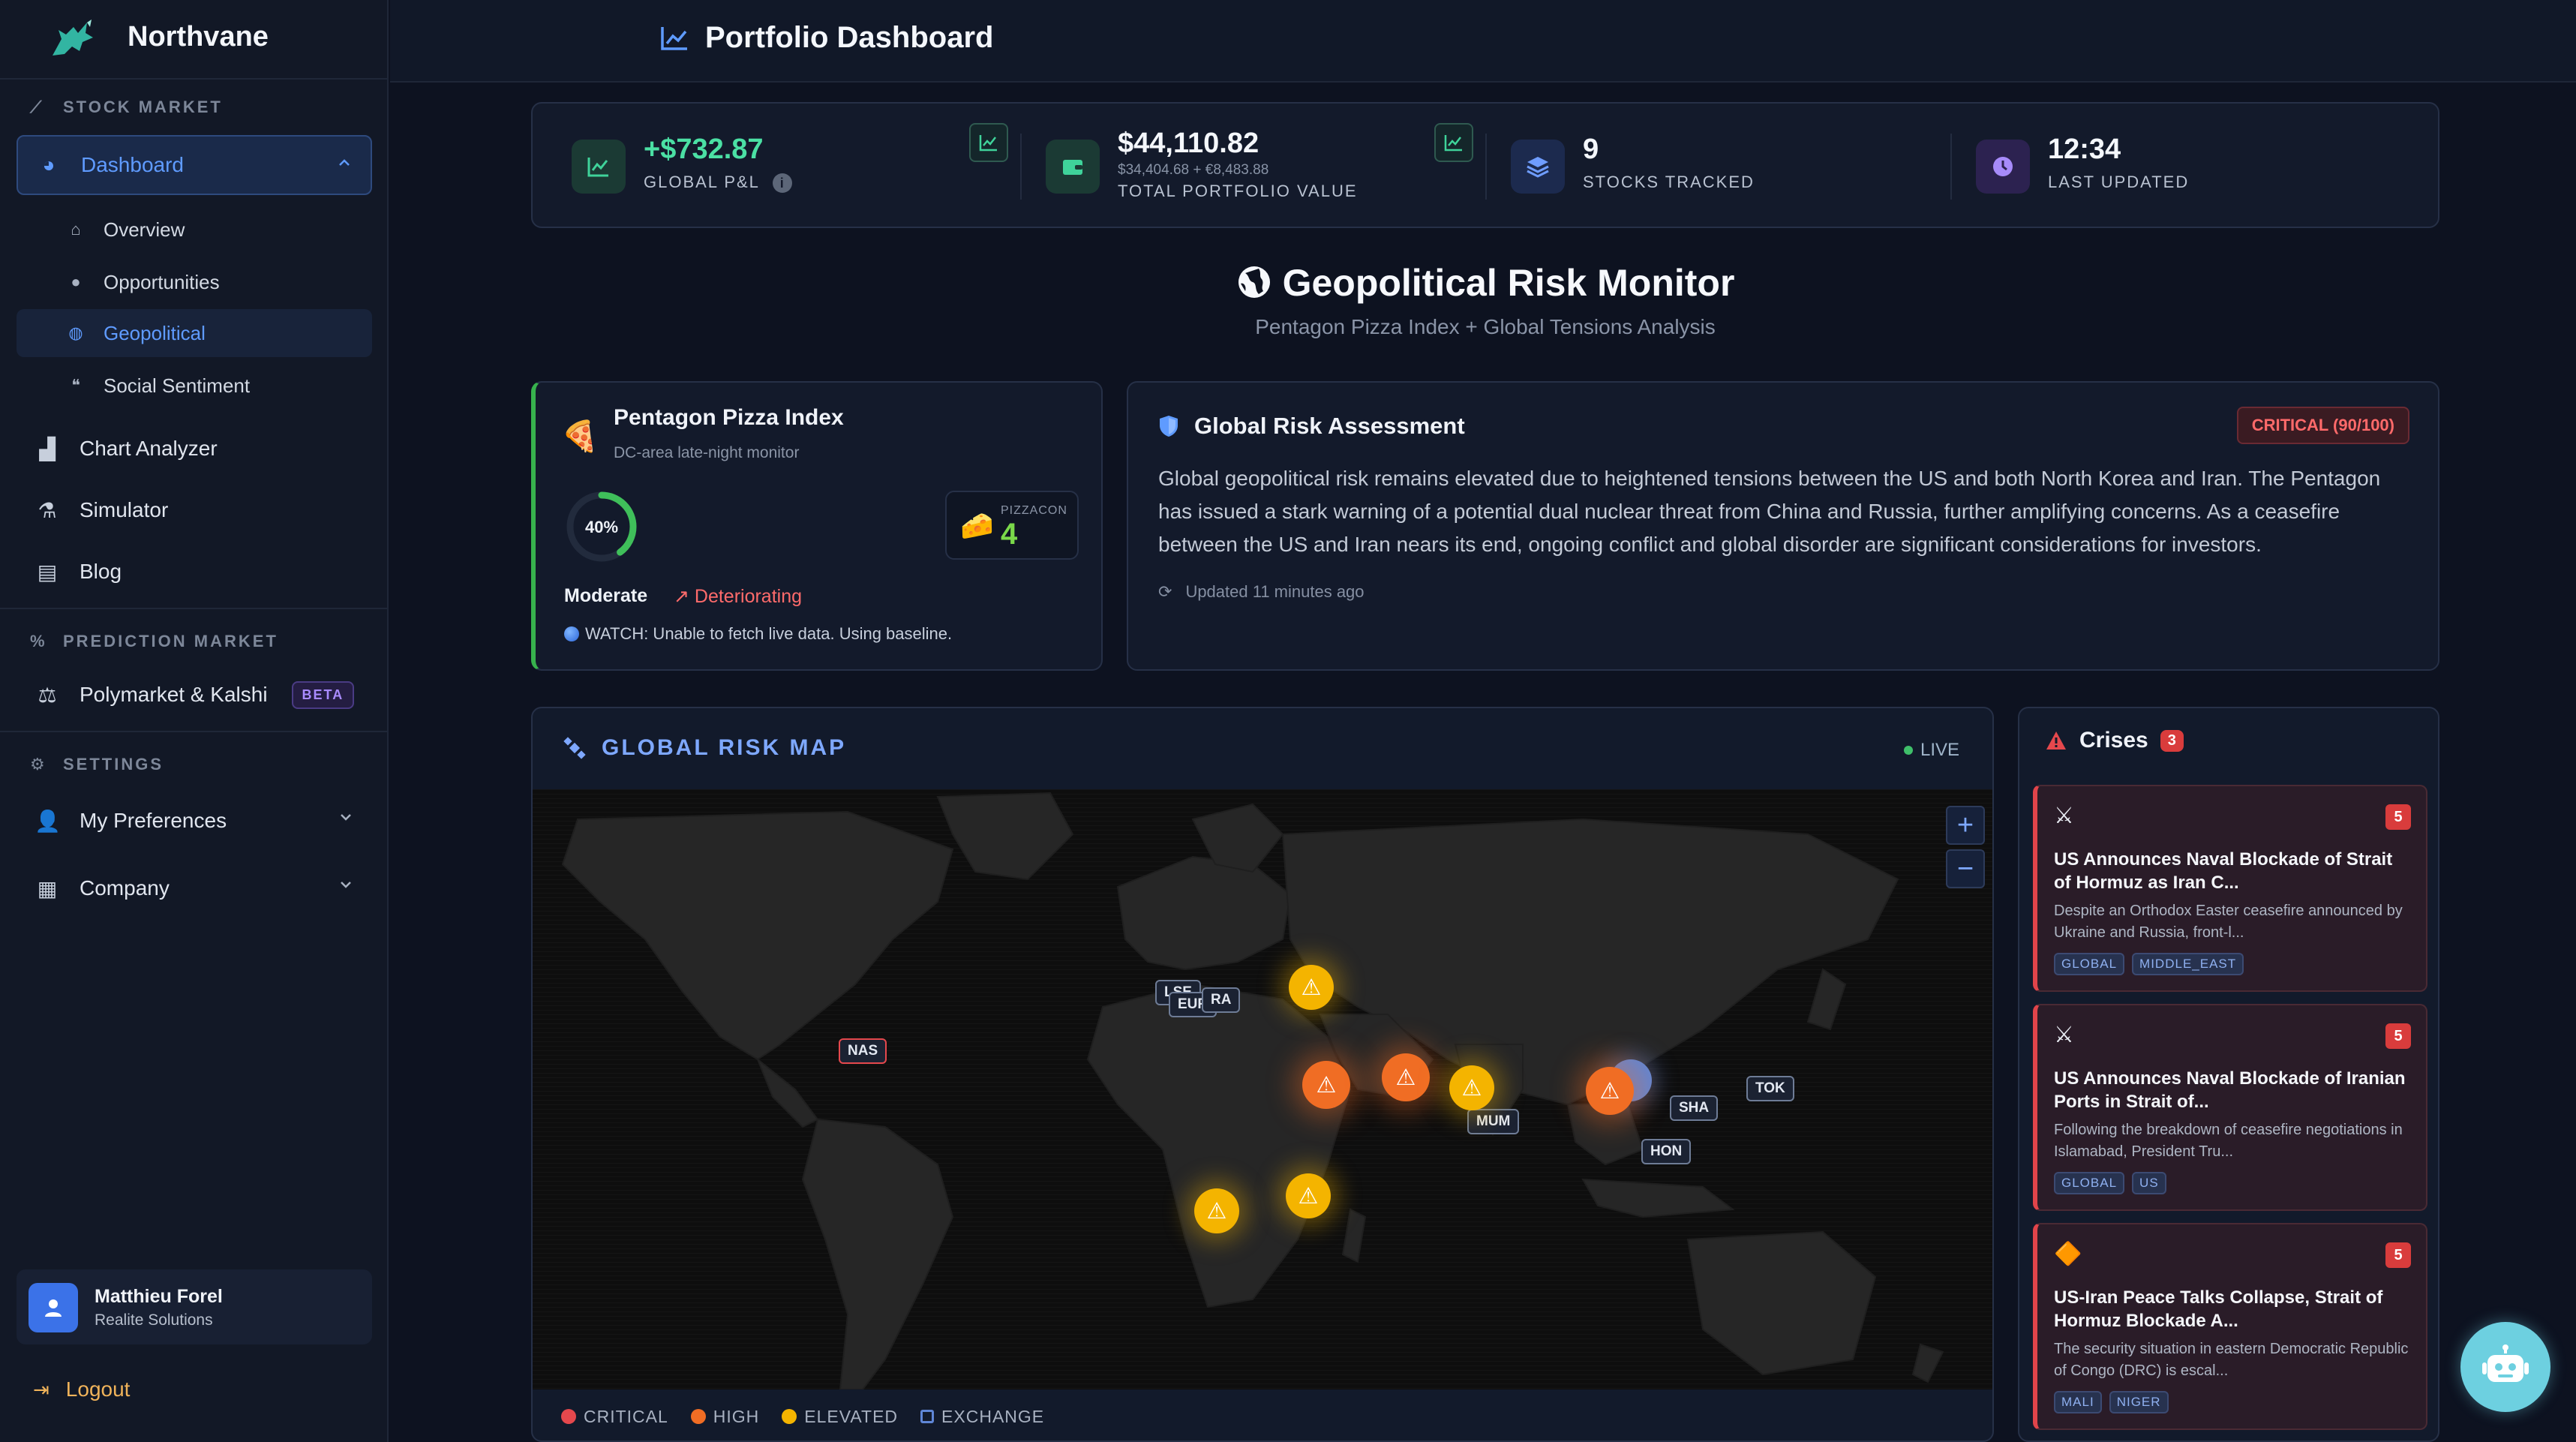 This screenshot has height=1442, width=2576. What do you see at coordinates (2505, 1367) in the screenshot?
I see `chatbot-button` at bounding box center [2505, 1367].